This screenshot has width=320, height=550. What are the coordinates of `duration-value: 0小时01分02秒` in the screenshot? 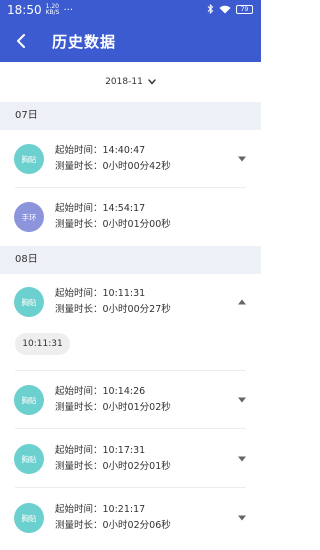 It's located at (136, 407).